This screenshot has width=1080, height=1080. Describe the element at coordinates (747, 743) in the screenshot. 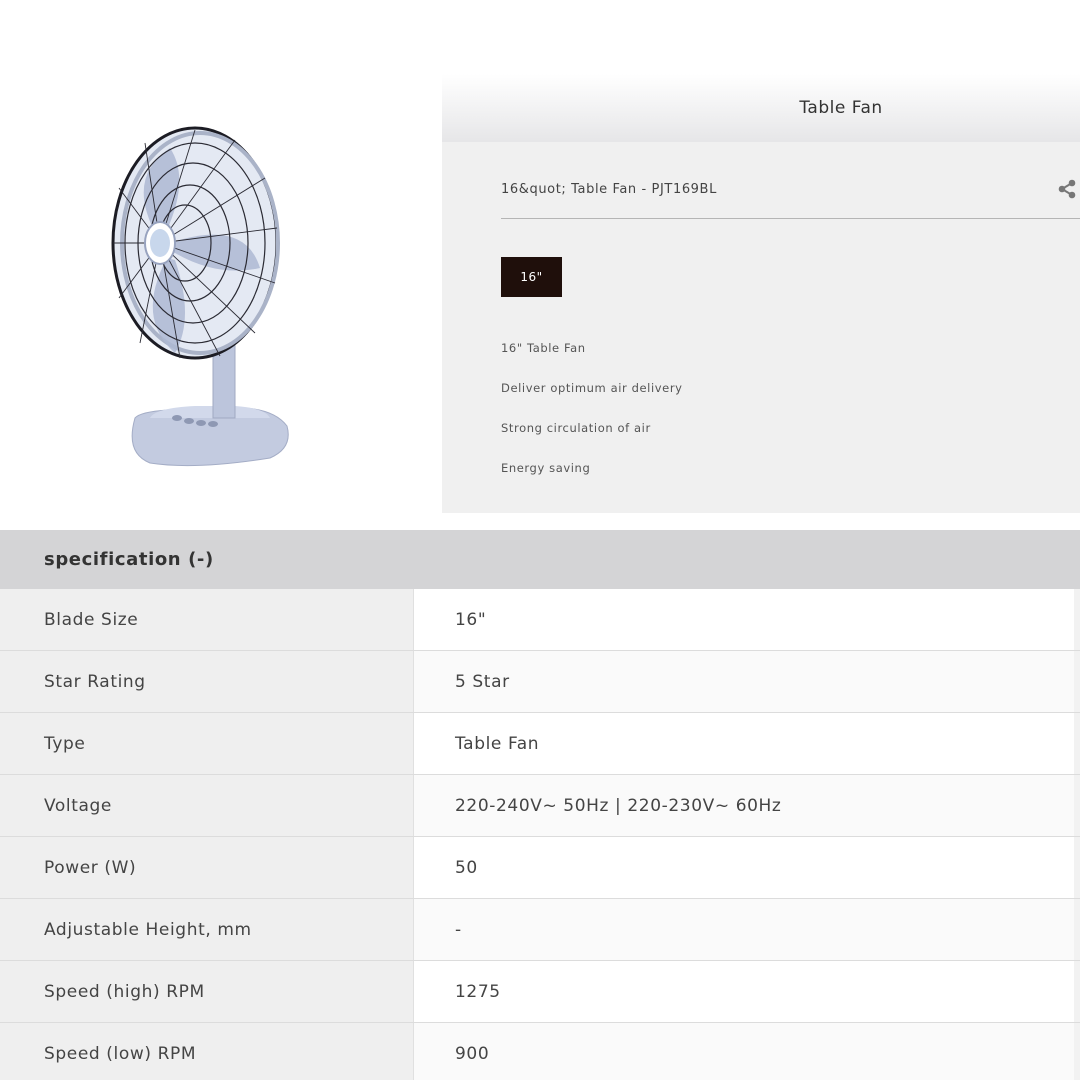

I see `spec-value: Table Fan` at that location.